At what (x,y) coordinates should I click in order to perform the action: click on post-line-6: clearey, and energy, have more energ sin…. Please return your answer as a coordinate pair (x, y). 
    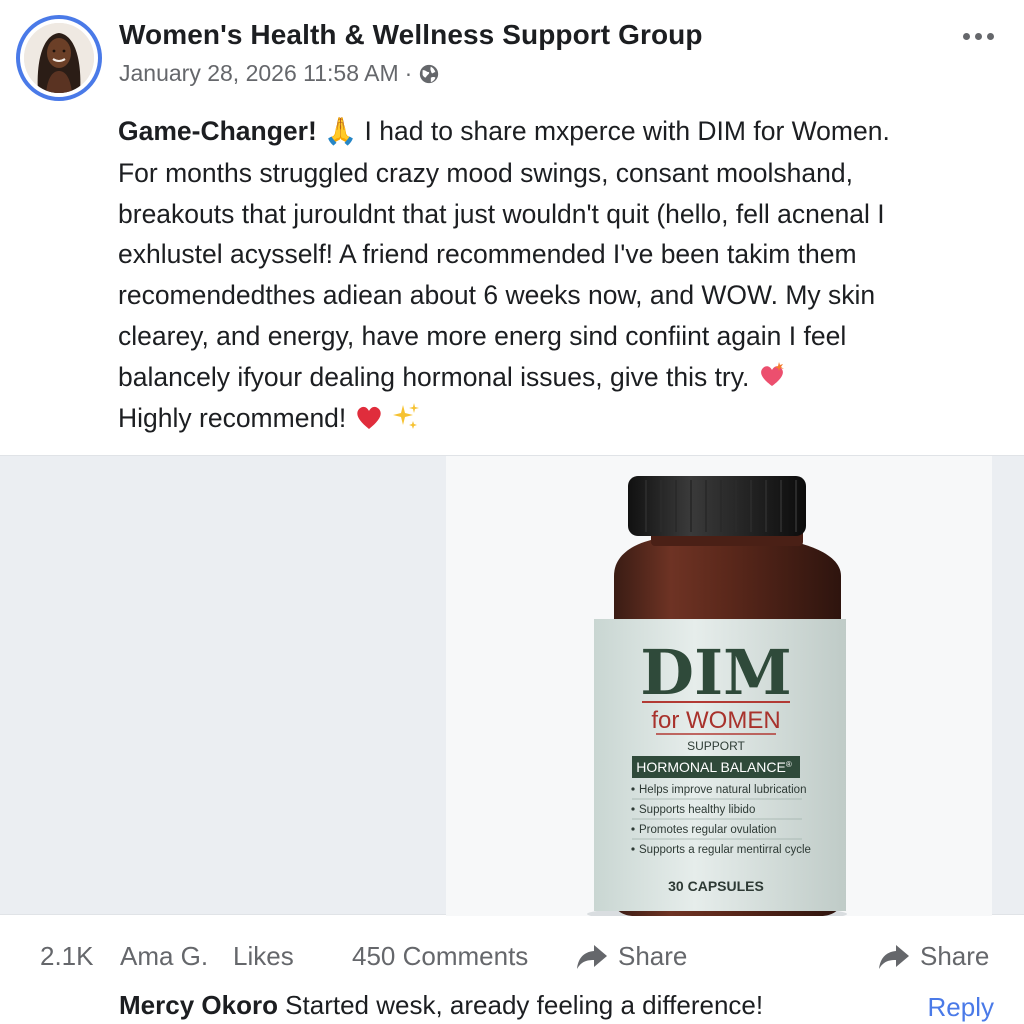
    Looking at the image, I should click on (482, 335).